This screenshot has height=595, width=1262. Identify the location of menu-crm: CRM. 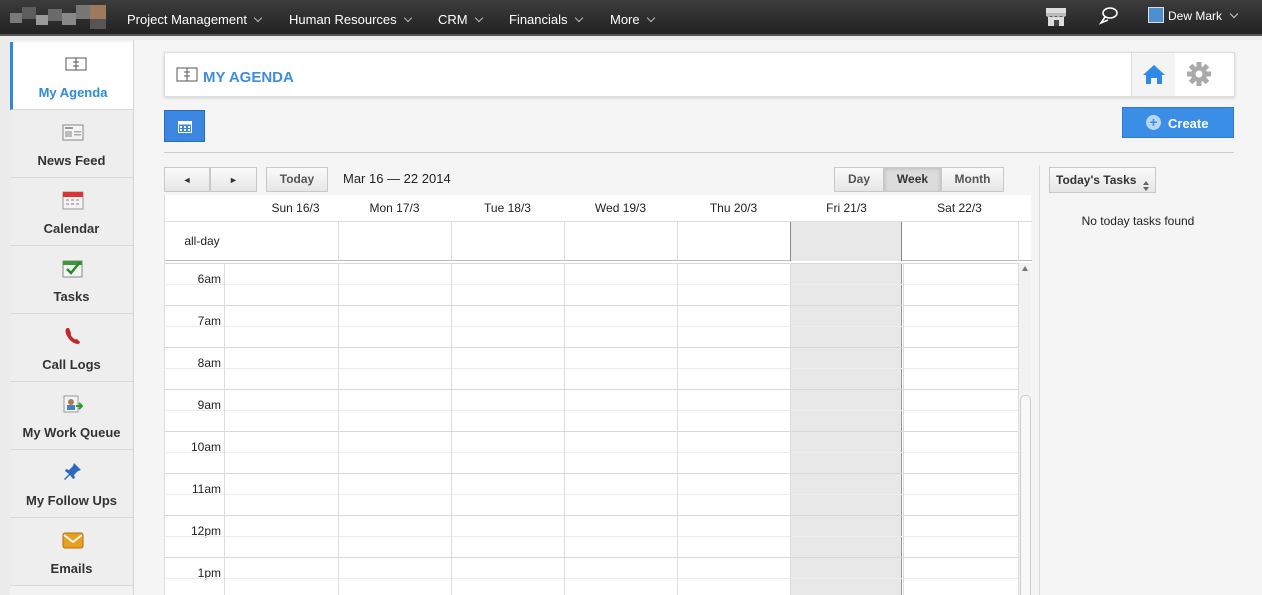
(460, 18).